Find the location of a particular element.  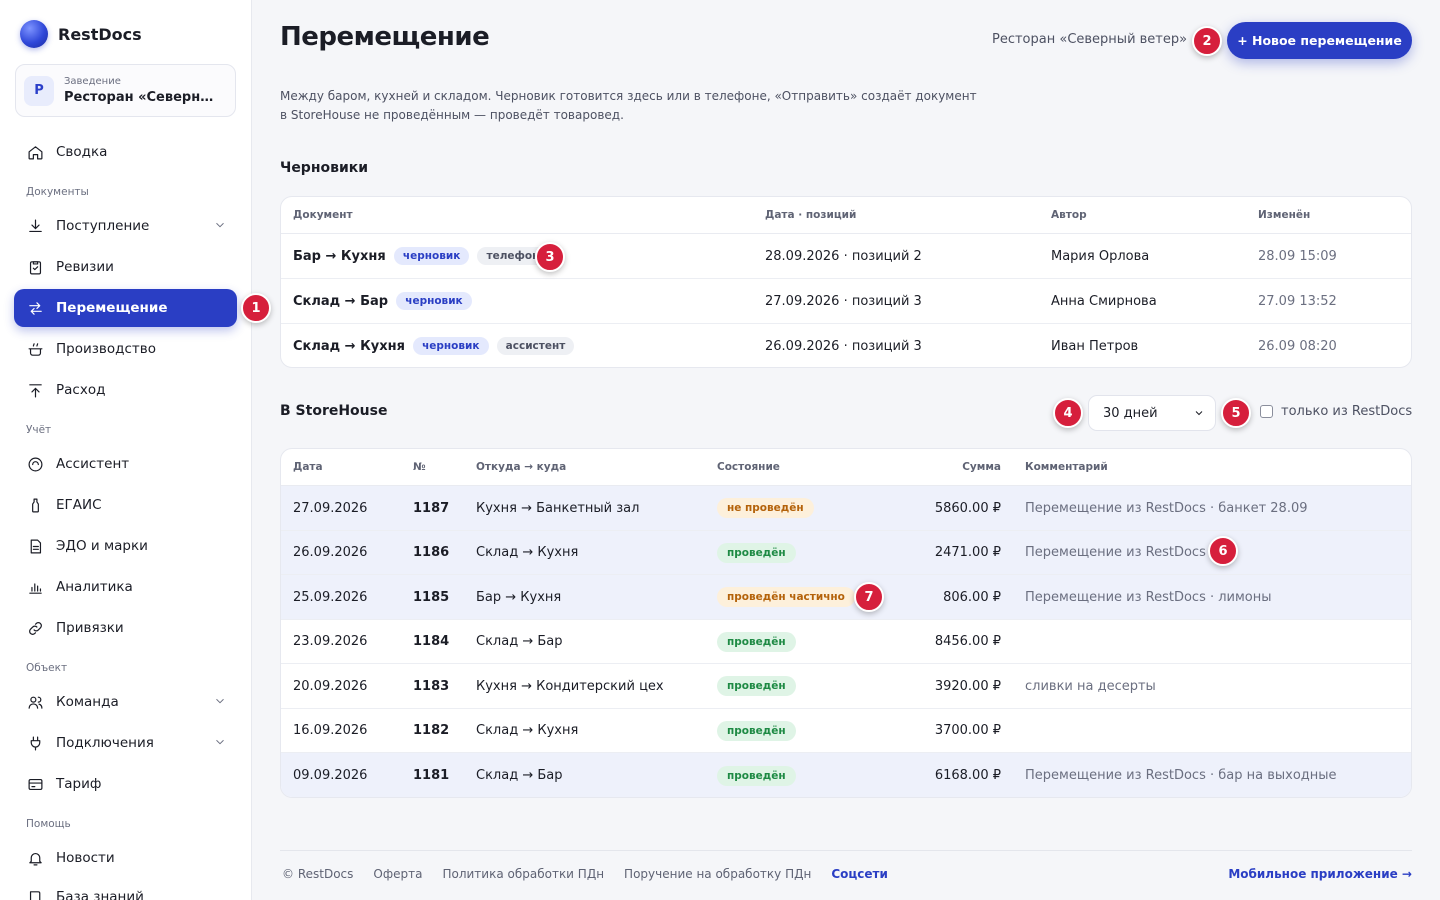

col-route: Откуда → куда is located at coordinates (521, 467).